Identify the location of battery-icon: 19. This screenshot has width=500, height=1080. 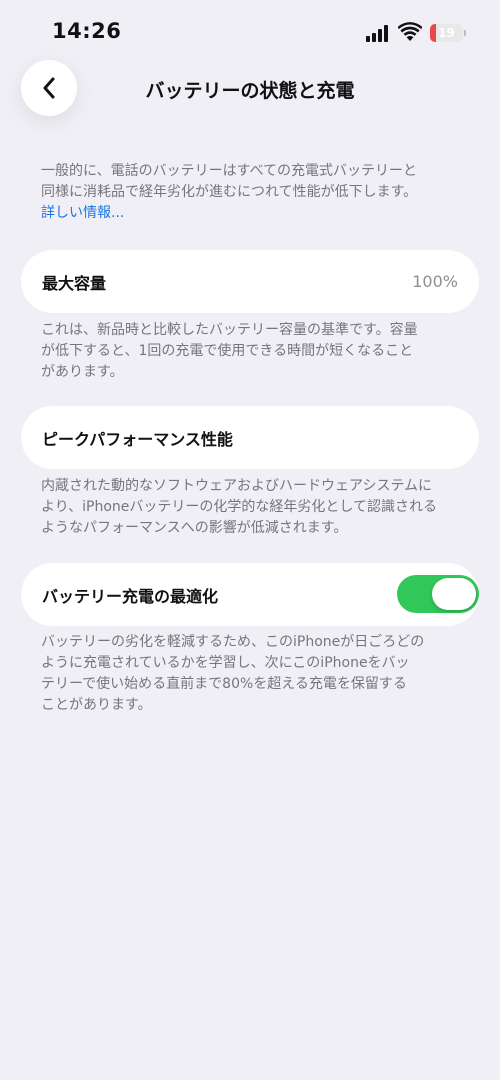
(448, 33).